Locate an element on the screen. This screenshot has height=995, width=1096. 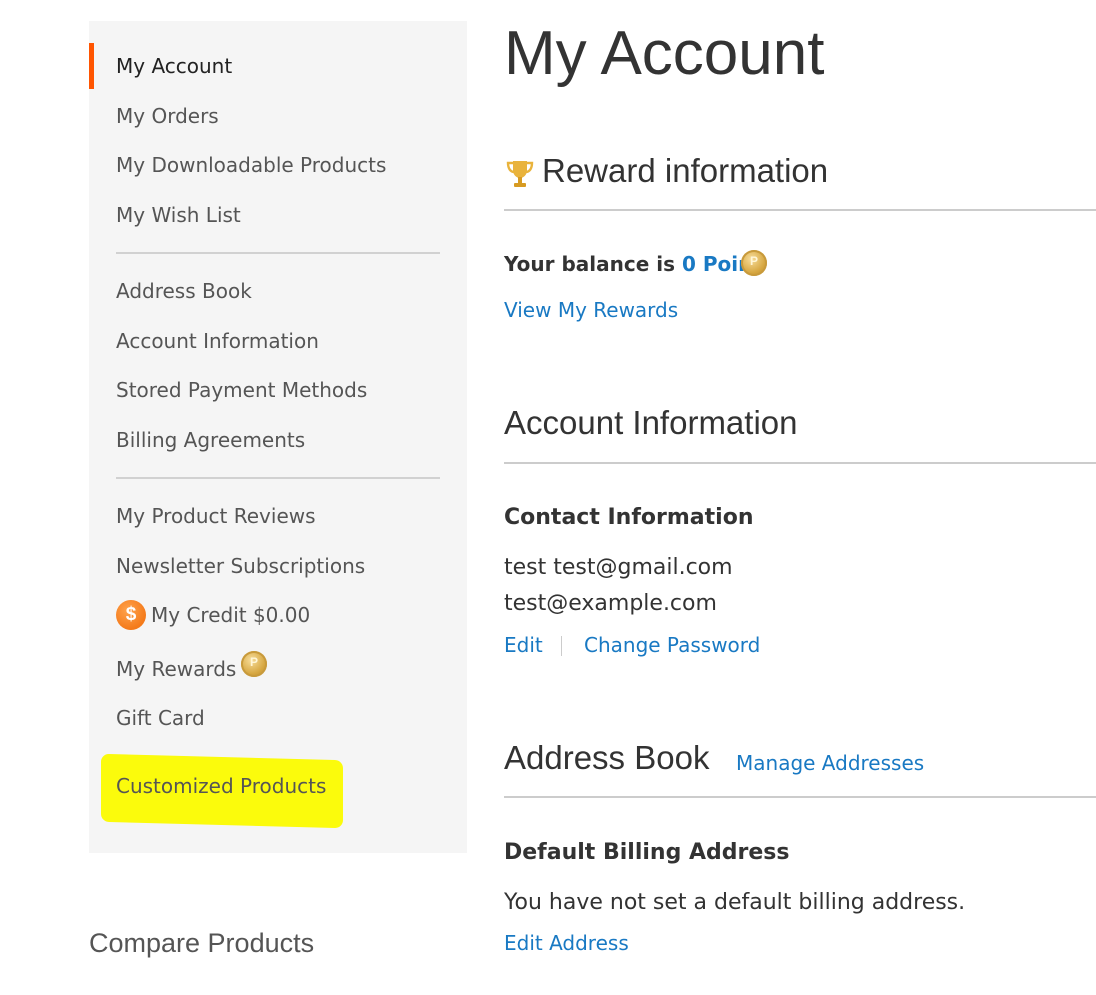
default-billing-title: Default Billing Address is located at coordinates (647, 852).